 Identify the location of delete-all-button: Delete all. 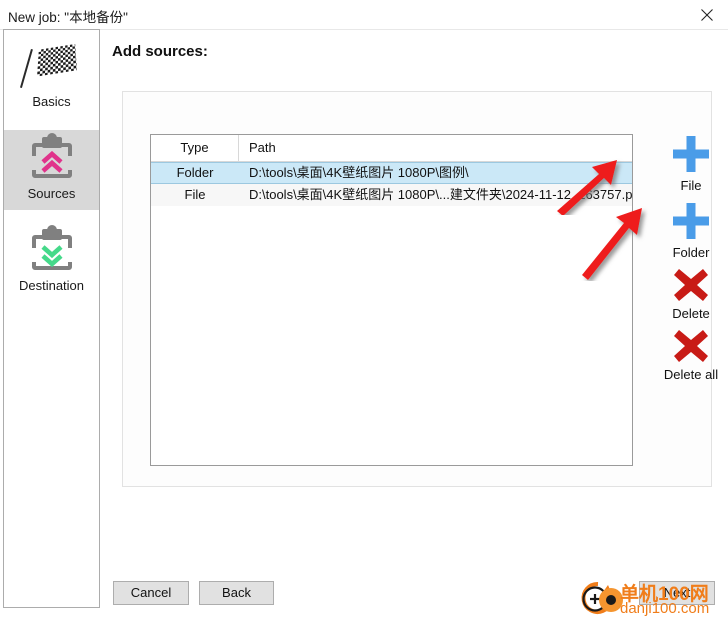
(684, 355).